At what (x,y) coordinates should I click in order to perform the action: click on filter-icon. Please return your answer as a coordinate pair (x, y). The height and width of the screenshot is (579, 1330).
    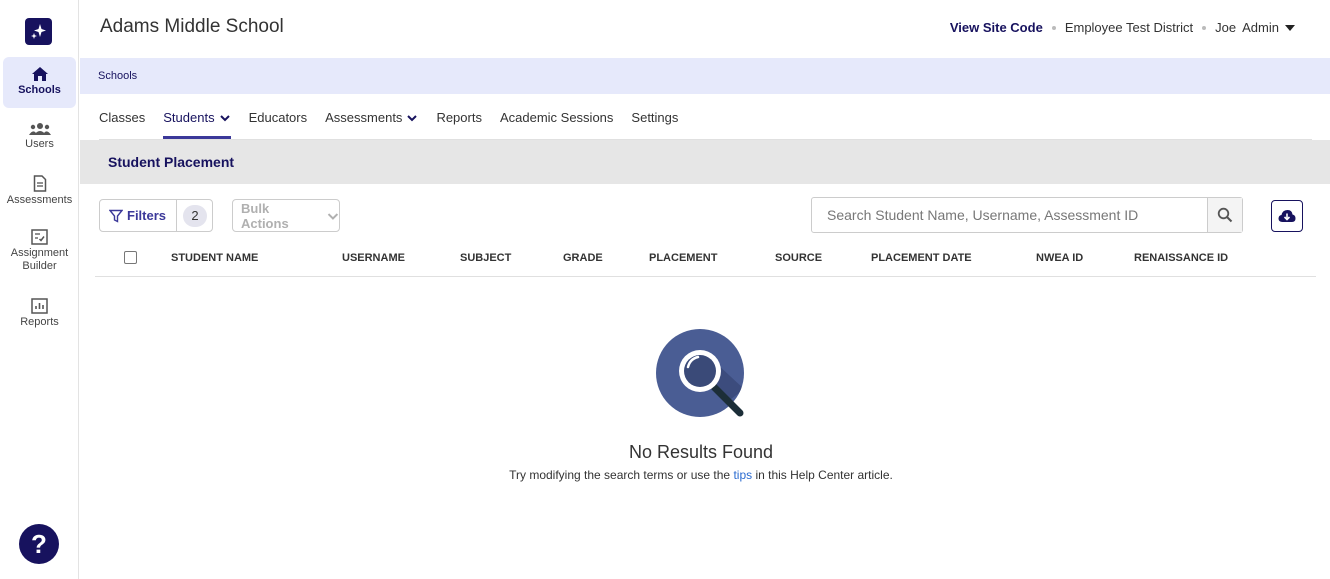
    Looking at the image, I should click on (116, 216).